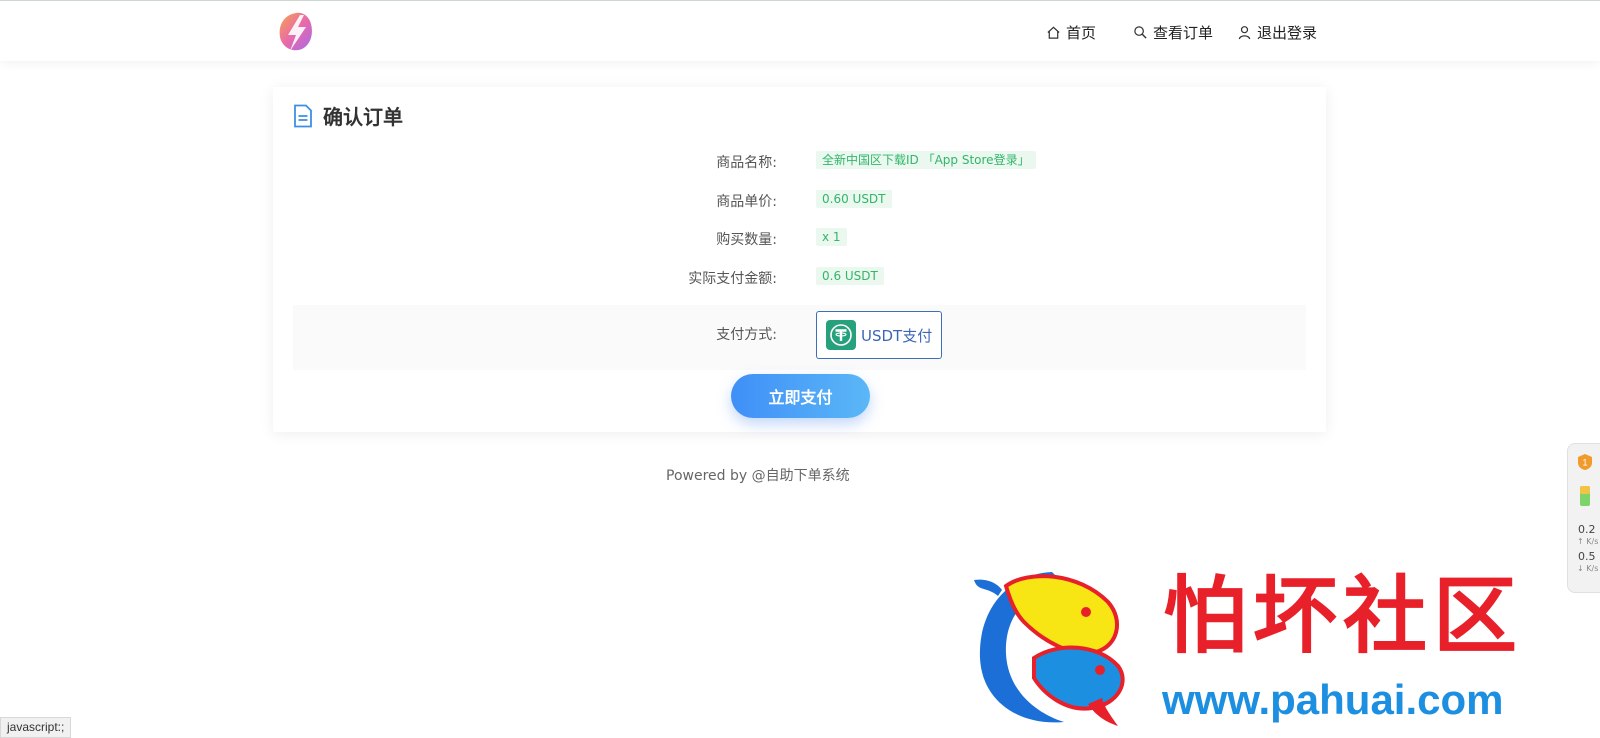 The height and width of the screenshot is (738, 1600). Describe the element at coordinates (800, 396) in the screenshot. I see `pay-now-button: 立即支付` at that location.